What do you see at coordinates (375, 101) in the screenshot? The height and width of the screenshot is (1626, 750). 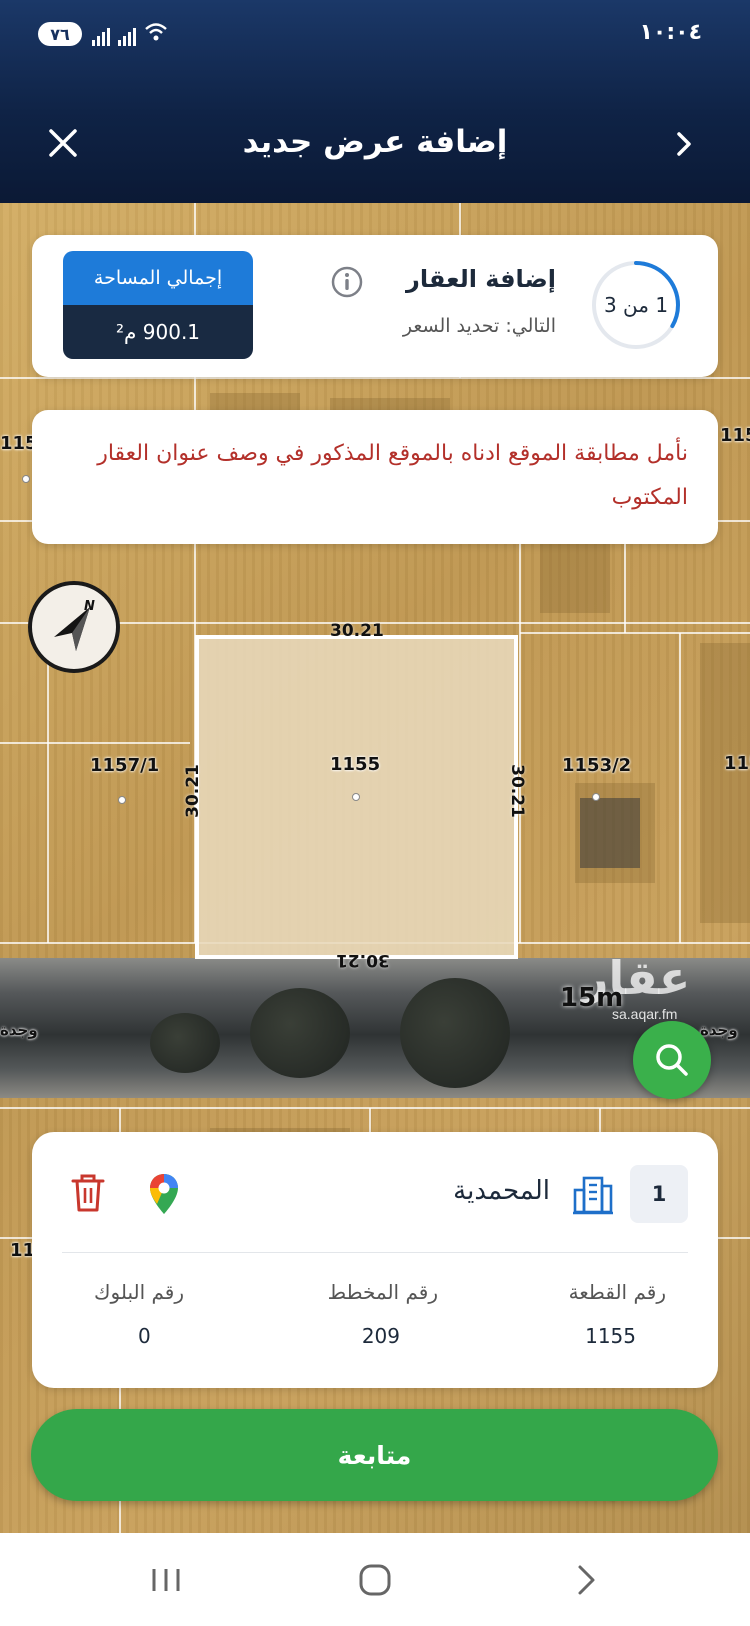 I see `app-header: ٧٦ ١٠:٠٤ إضافة عرض جديد` at bounding box center [375, 101].